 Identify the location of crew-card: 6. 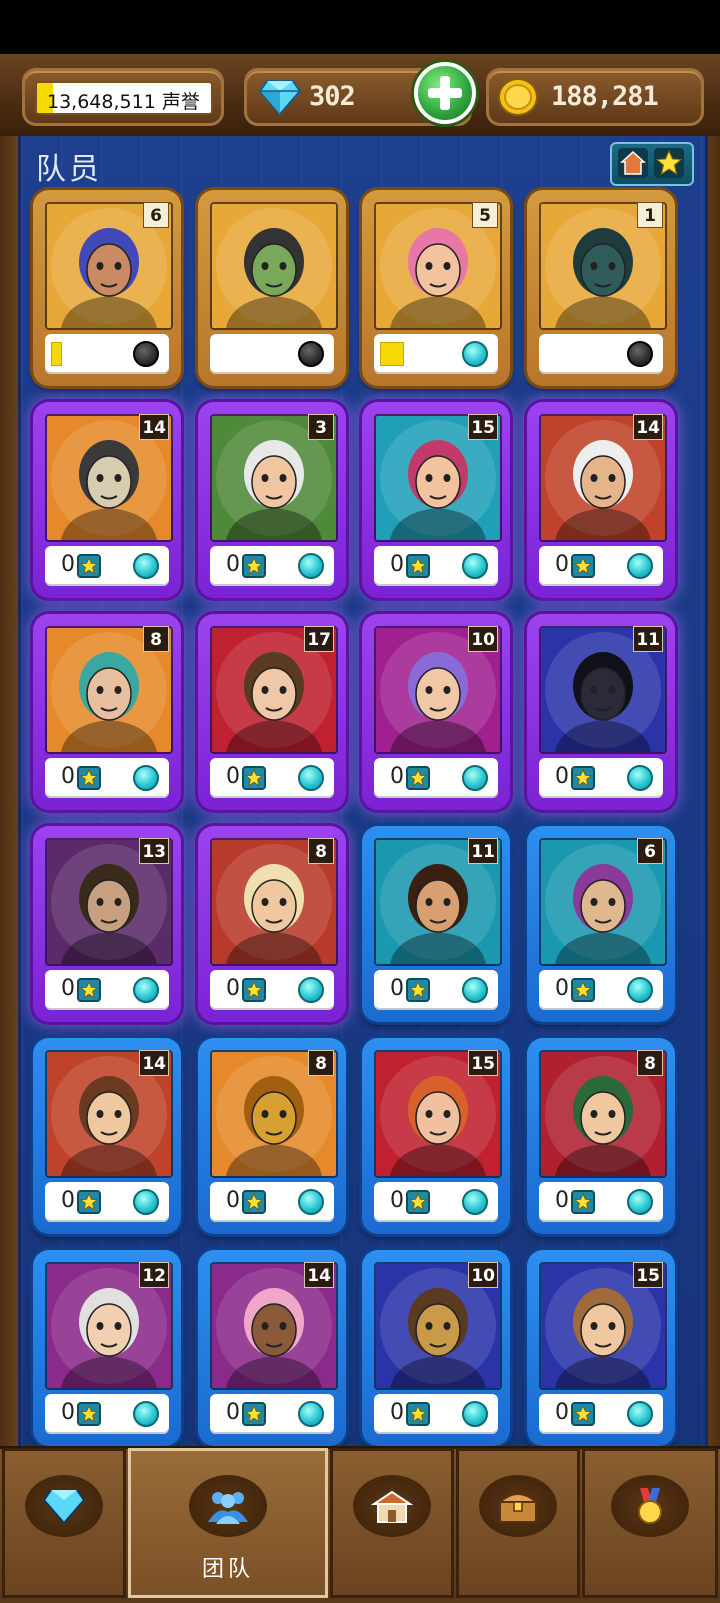
(107, 288).